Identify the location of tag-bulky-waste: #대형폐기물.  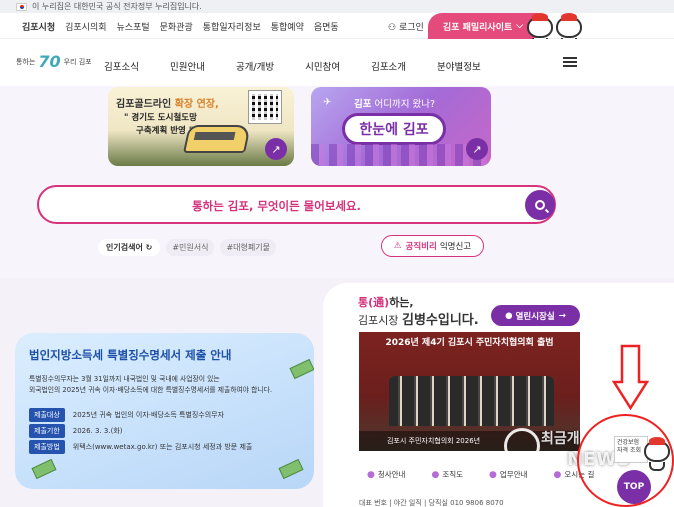
(248, 247).